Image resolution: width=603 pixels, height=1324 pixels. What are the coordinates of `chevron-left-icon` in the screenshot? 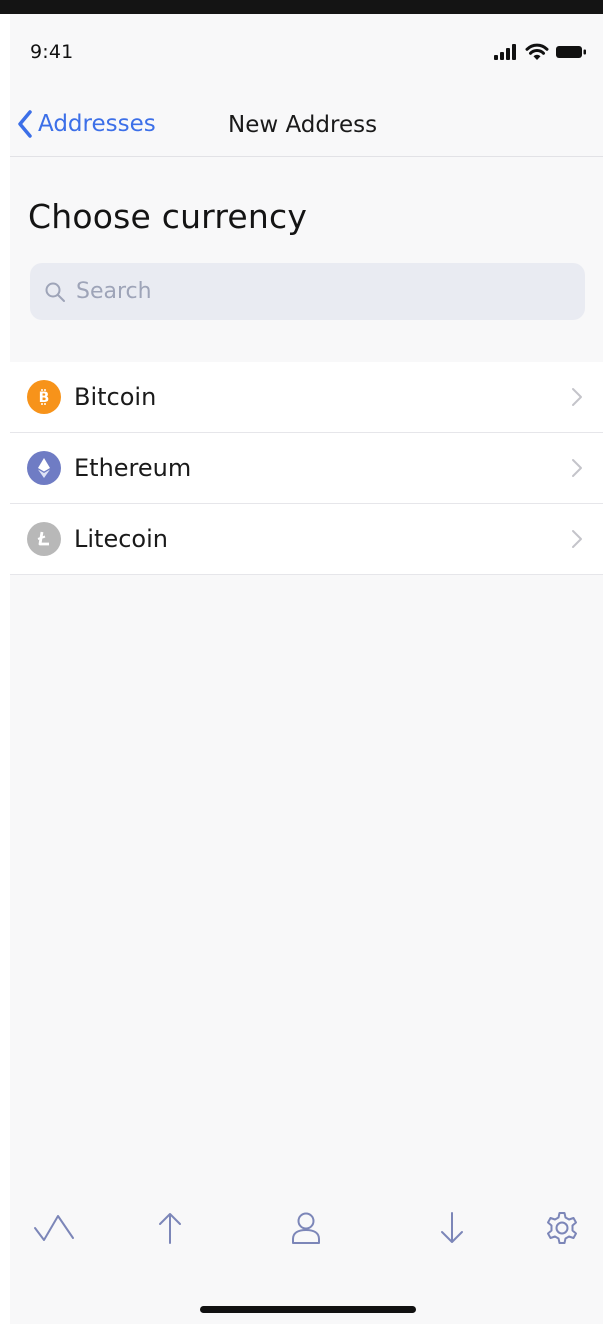 It's located at (25, 124).